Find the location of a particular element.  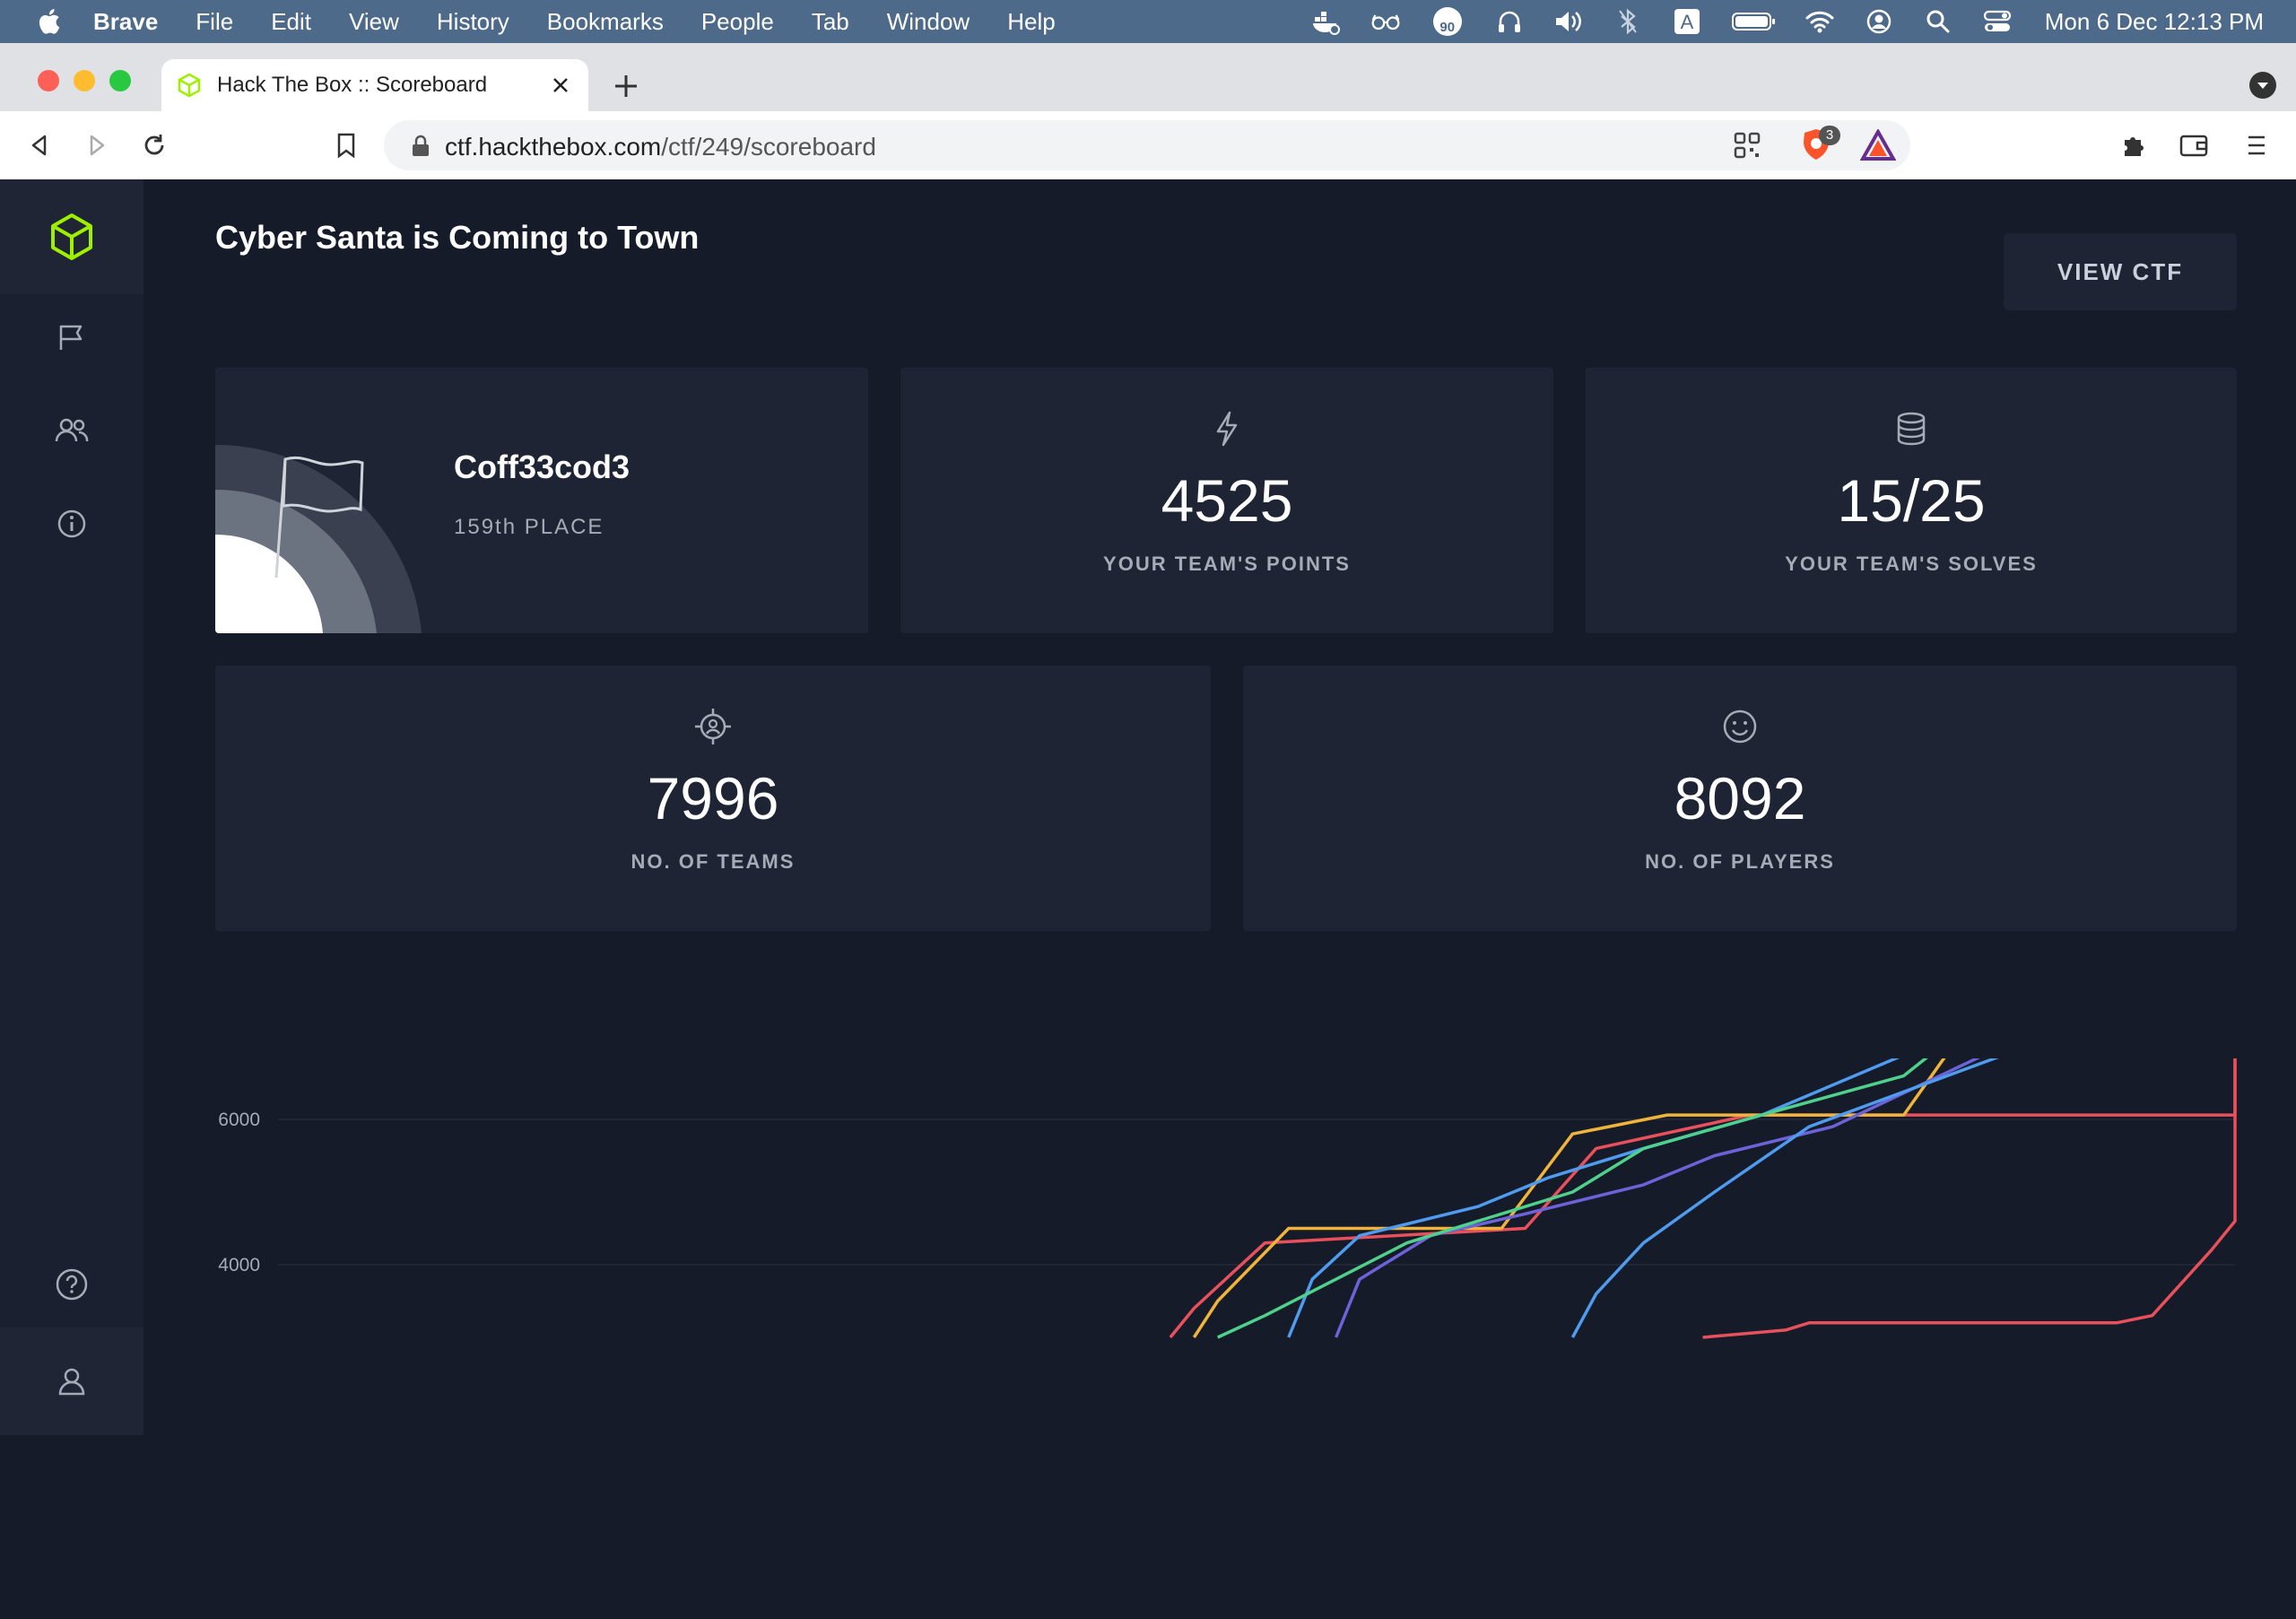

number-of-teams-value: 7996 is located at coordinates (713, 798).